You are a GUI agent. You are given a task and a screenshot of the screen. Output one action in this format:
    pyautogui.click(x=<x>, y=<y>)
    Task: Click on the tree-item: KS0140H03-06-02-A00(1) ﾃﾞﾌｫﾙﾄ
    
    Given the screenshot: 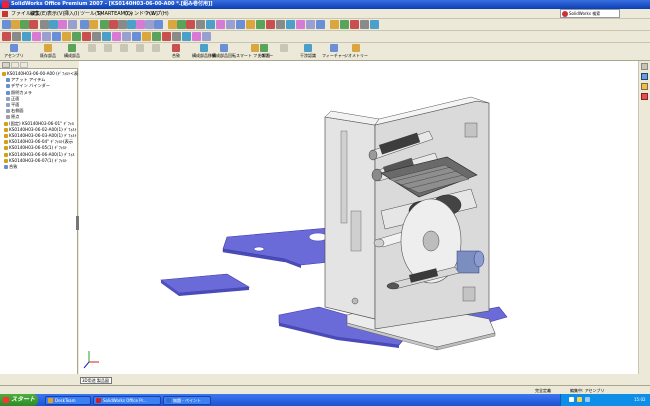 What is the action you would take?
    pyautogui.click(x=39, y=130)
    